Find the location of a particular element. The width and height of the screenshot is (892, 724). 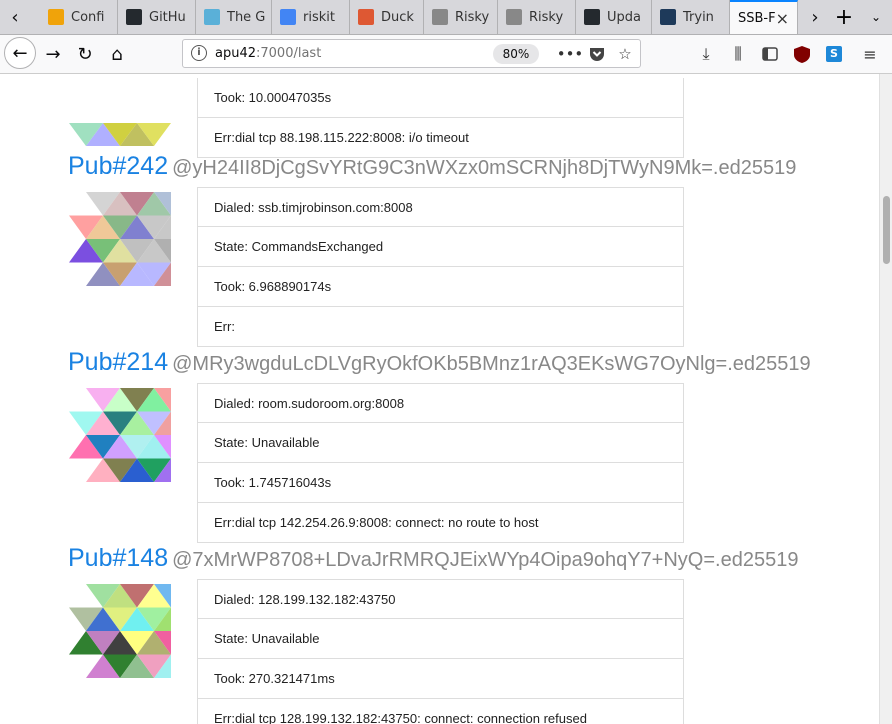

ublock-icon is located at coordinates (802, 54).